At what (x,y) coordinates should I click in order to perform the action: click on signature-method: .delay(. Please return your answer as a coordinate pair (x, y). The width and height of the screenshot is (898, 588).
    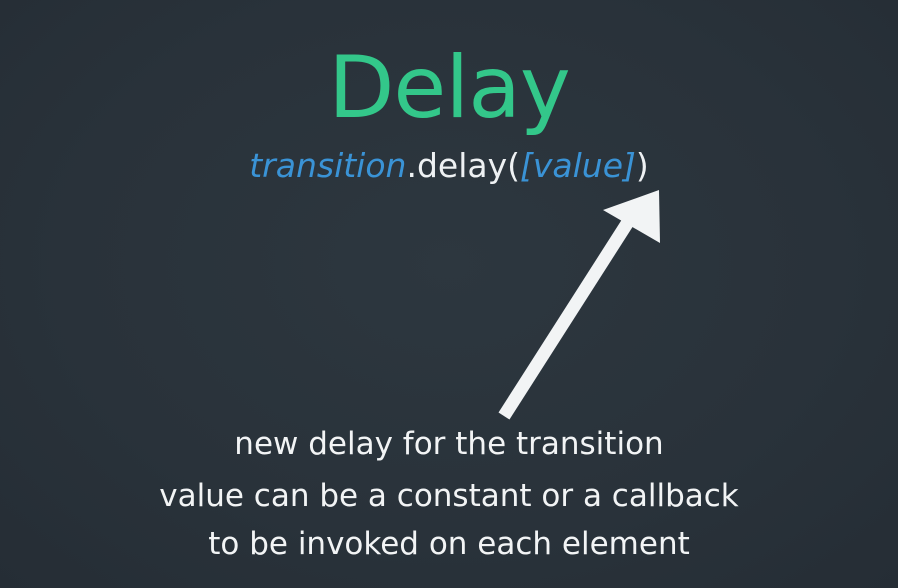
    Looking at the image, I should click on (463, 165).